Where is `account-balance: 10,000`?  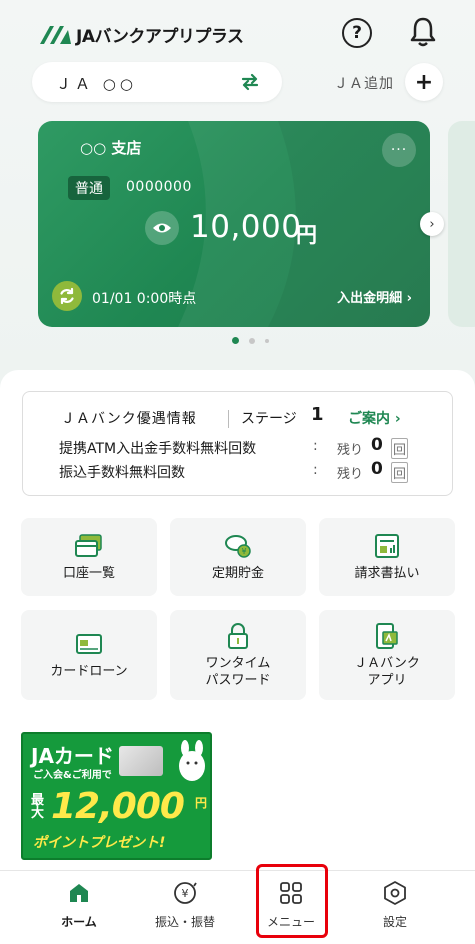
account-balance: 10,000 is located at coordinates (246, 227).